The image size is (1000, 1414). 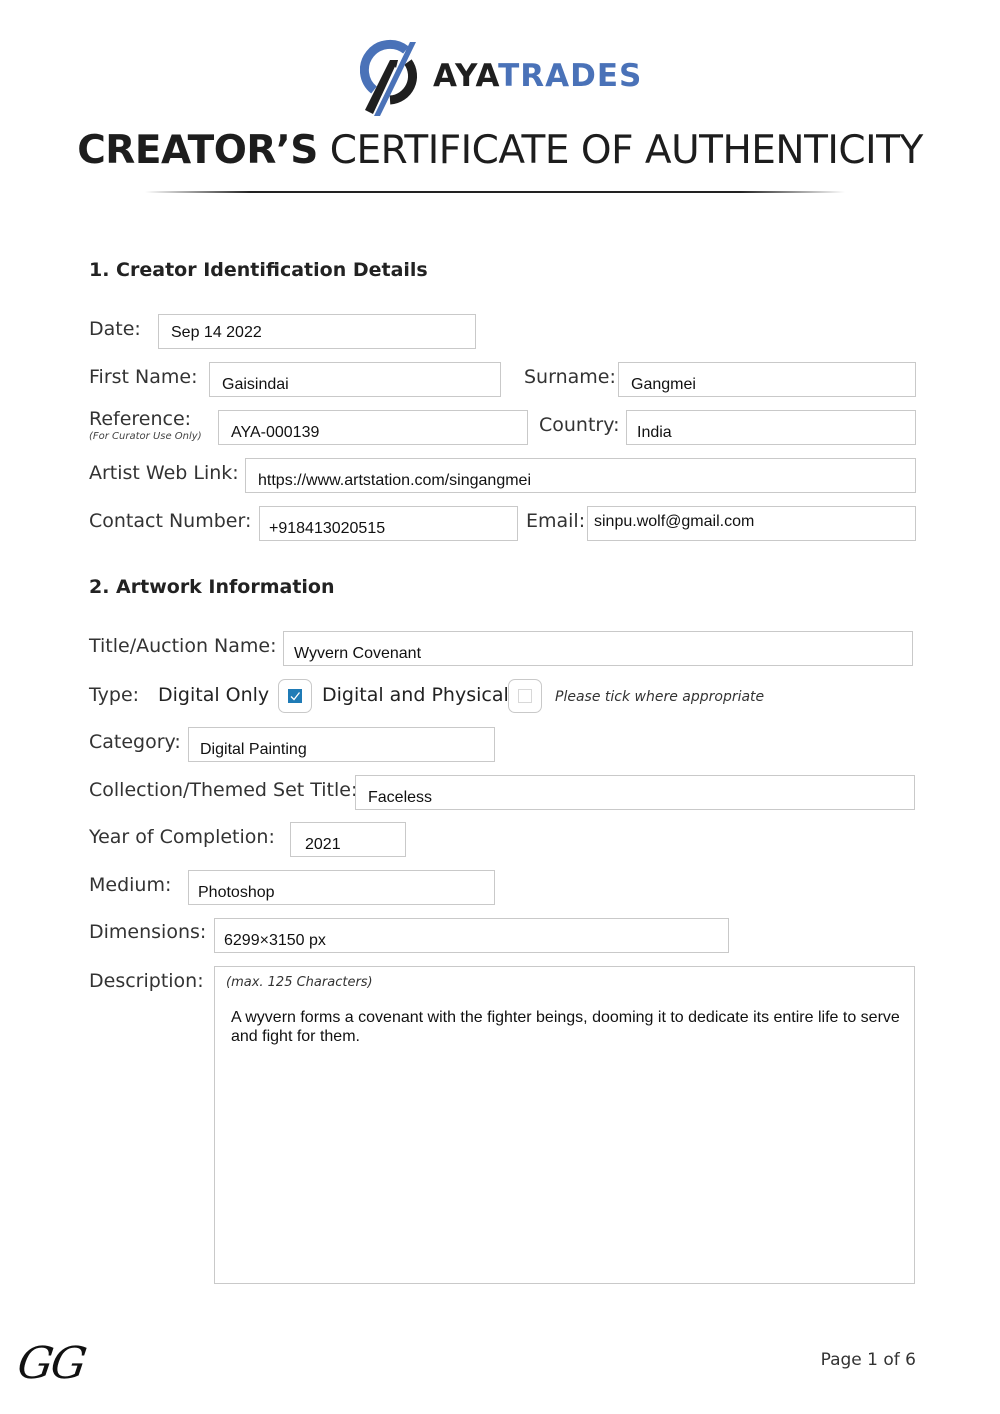 What do you see at coordinates (341, 744) in the screenshot?
I see `category-field: Digital Painting` at bounding box center [341, 744].